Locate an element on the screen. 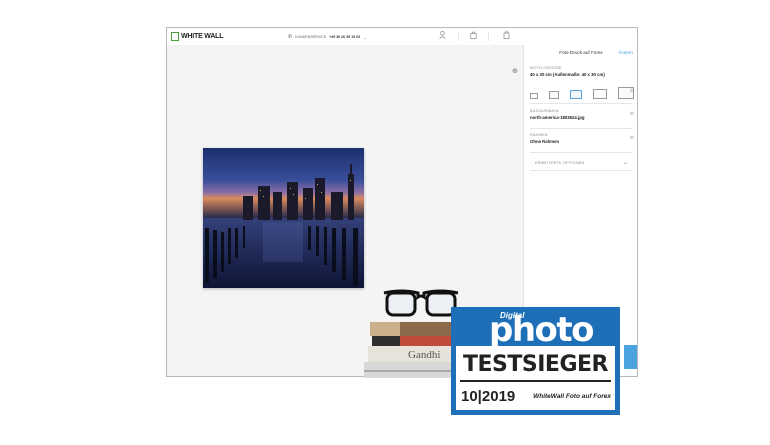  cart-icon is located at coordinates (506, 36).